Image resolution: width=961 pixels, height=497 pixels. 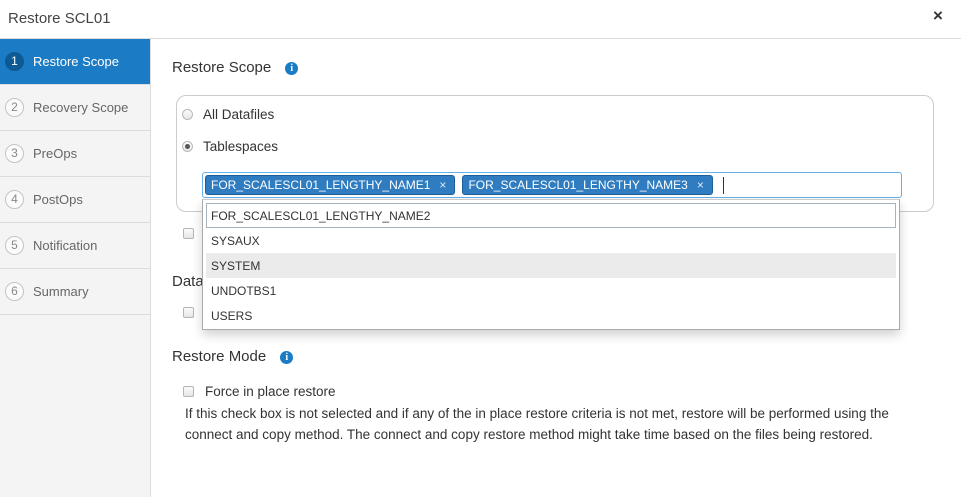 I want to click on step-label: Restore Scope, so click(x=76, y=61).